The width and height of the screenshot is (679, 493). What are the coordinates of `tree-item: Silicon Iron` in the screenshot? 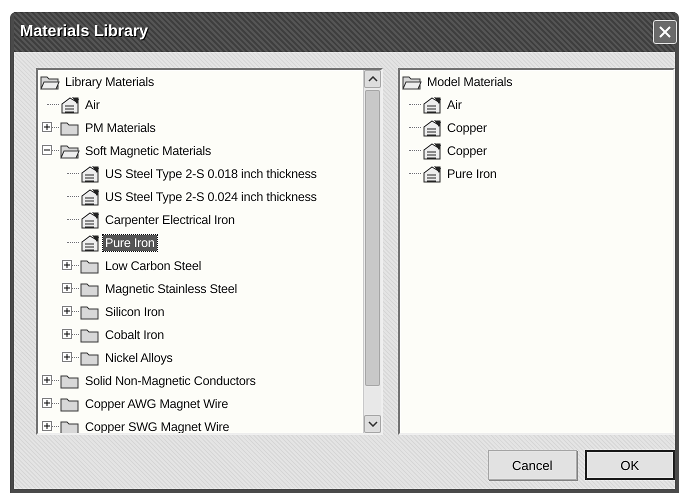 It's located at (134, 312).